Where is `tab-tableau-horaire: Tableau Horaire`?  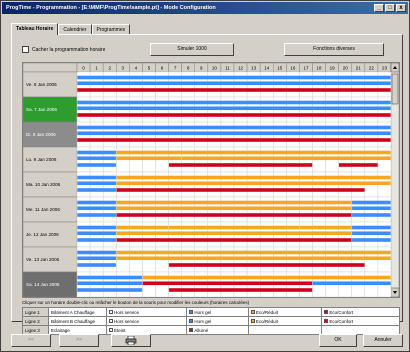 tab-tableau-horaire: Tableau Horaire is located at coordinates (35, 29).